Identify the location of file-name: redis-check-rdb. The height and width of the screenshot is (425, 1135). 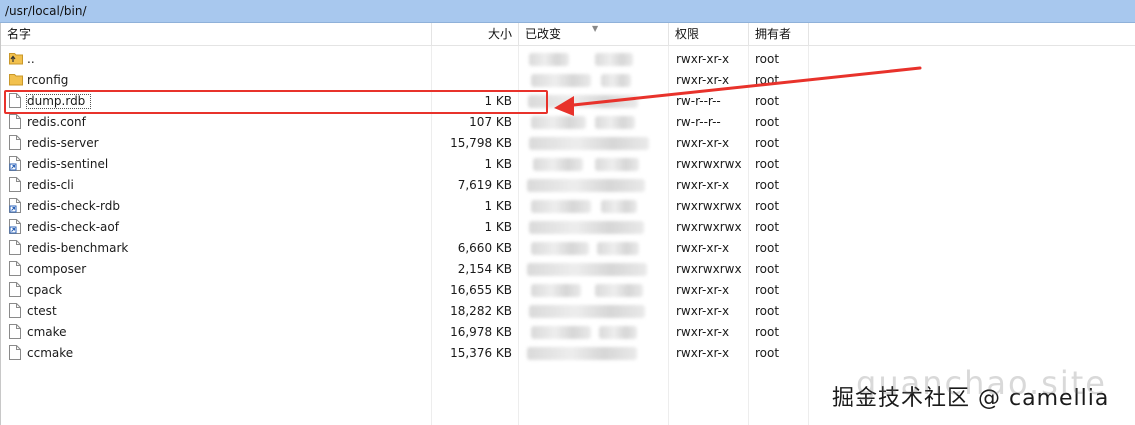
(74, 206).